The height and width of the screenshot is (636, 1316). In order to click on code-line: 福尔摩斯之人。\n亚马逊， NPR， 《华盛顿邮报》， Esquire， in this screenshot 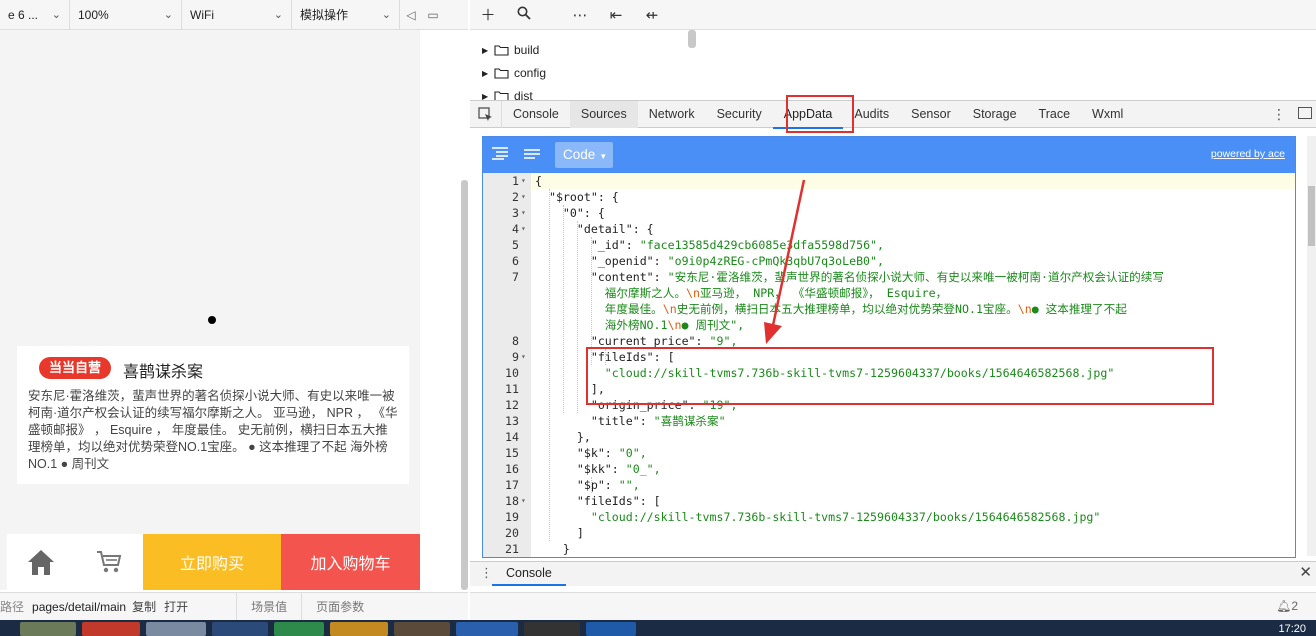, I will do `click(889, 293)`.